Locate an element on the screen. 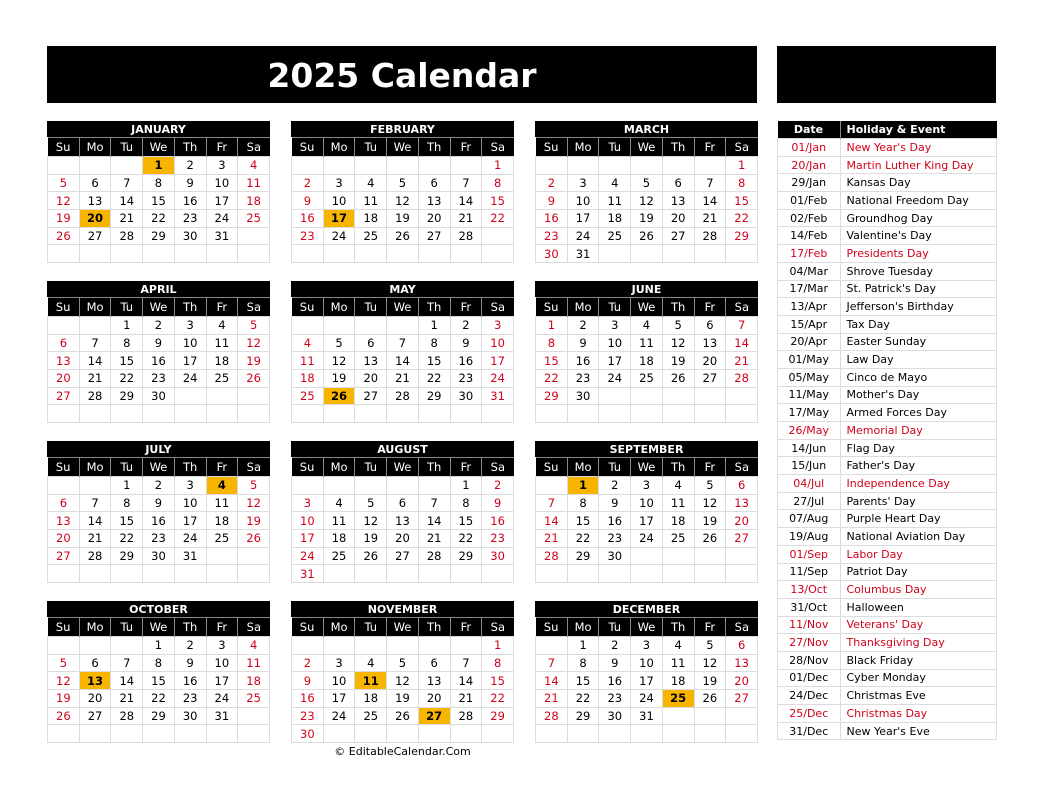 This screenshot has height=808, width=1045. holiday-row: 31/Oct Halloween is located at coordinates (887, 607).